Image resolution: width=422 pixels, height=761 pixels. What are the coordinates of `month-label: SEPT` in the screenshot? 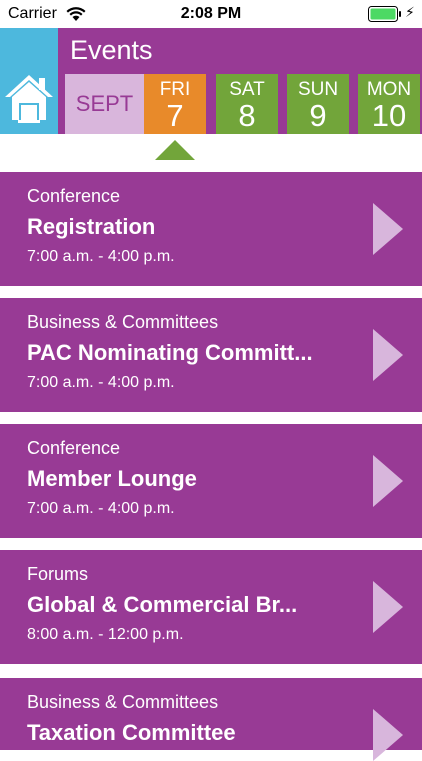 It's located at (104, 104).